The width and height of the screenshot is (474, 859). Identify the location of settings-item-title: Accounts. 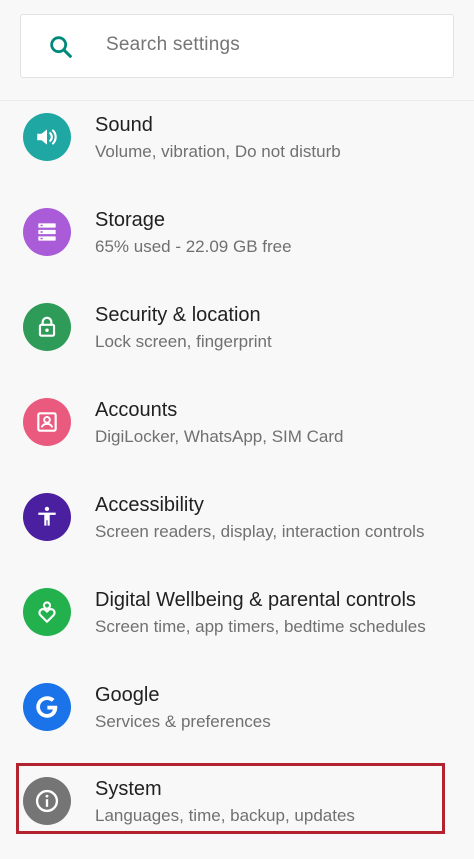
(136, 410).